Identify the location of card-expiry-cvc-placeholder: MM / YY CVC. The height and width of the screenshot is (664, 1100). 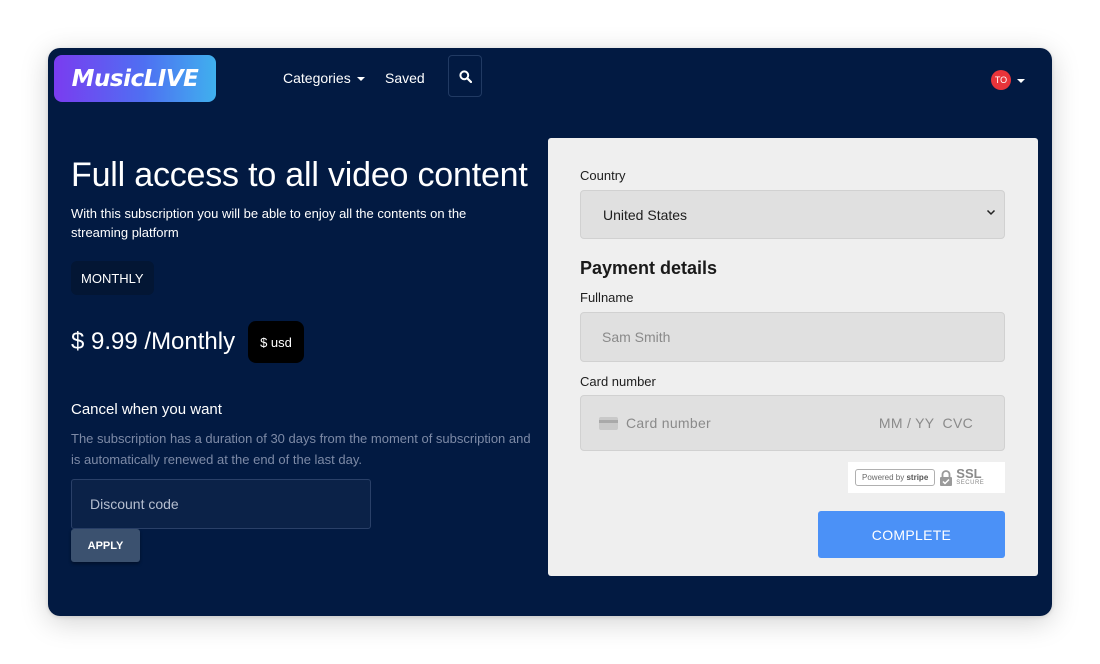
(925, 423).